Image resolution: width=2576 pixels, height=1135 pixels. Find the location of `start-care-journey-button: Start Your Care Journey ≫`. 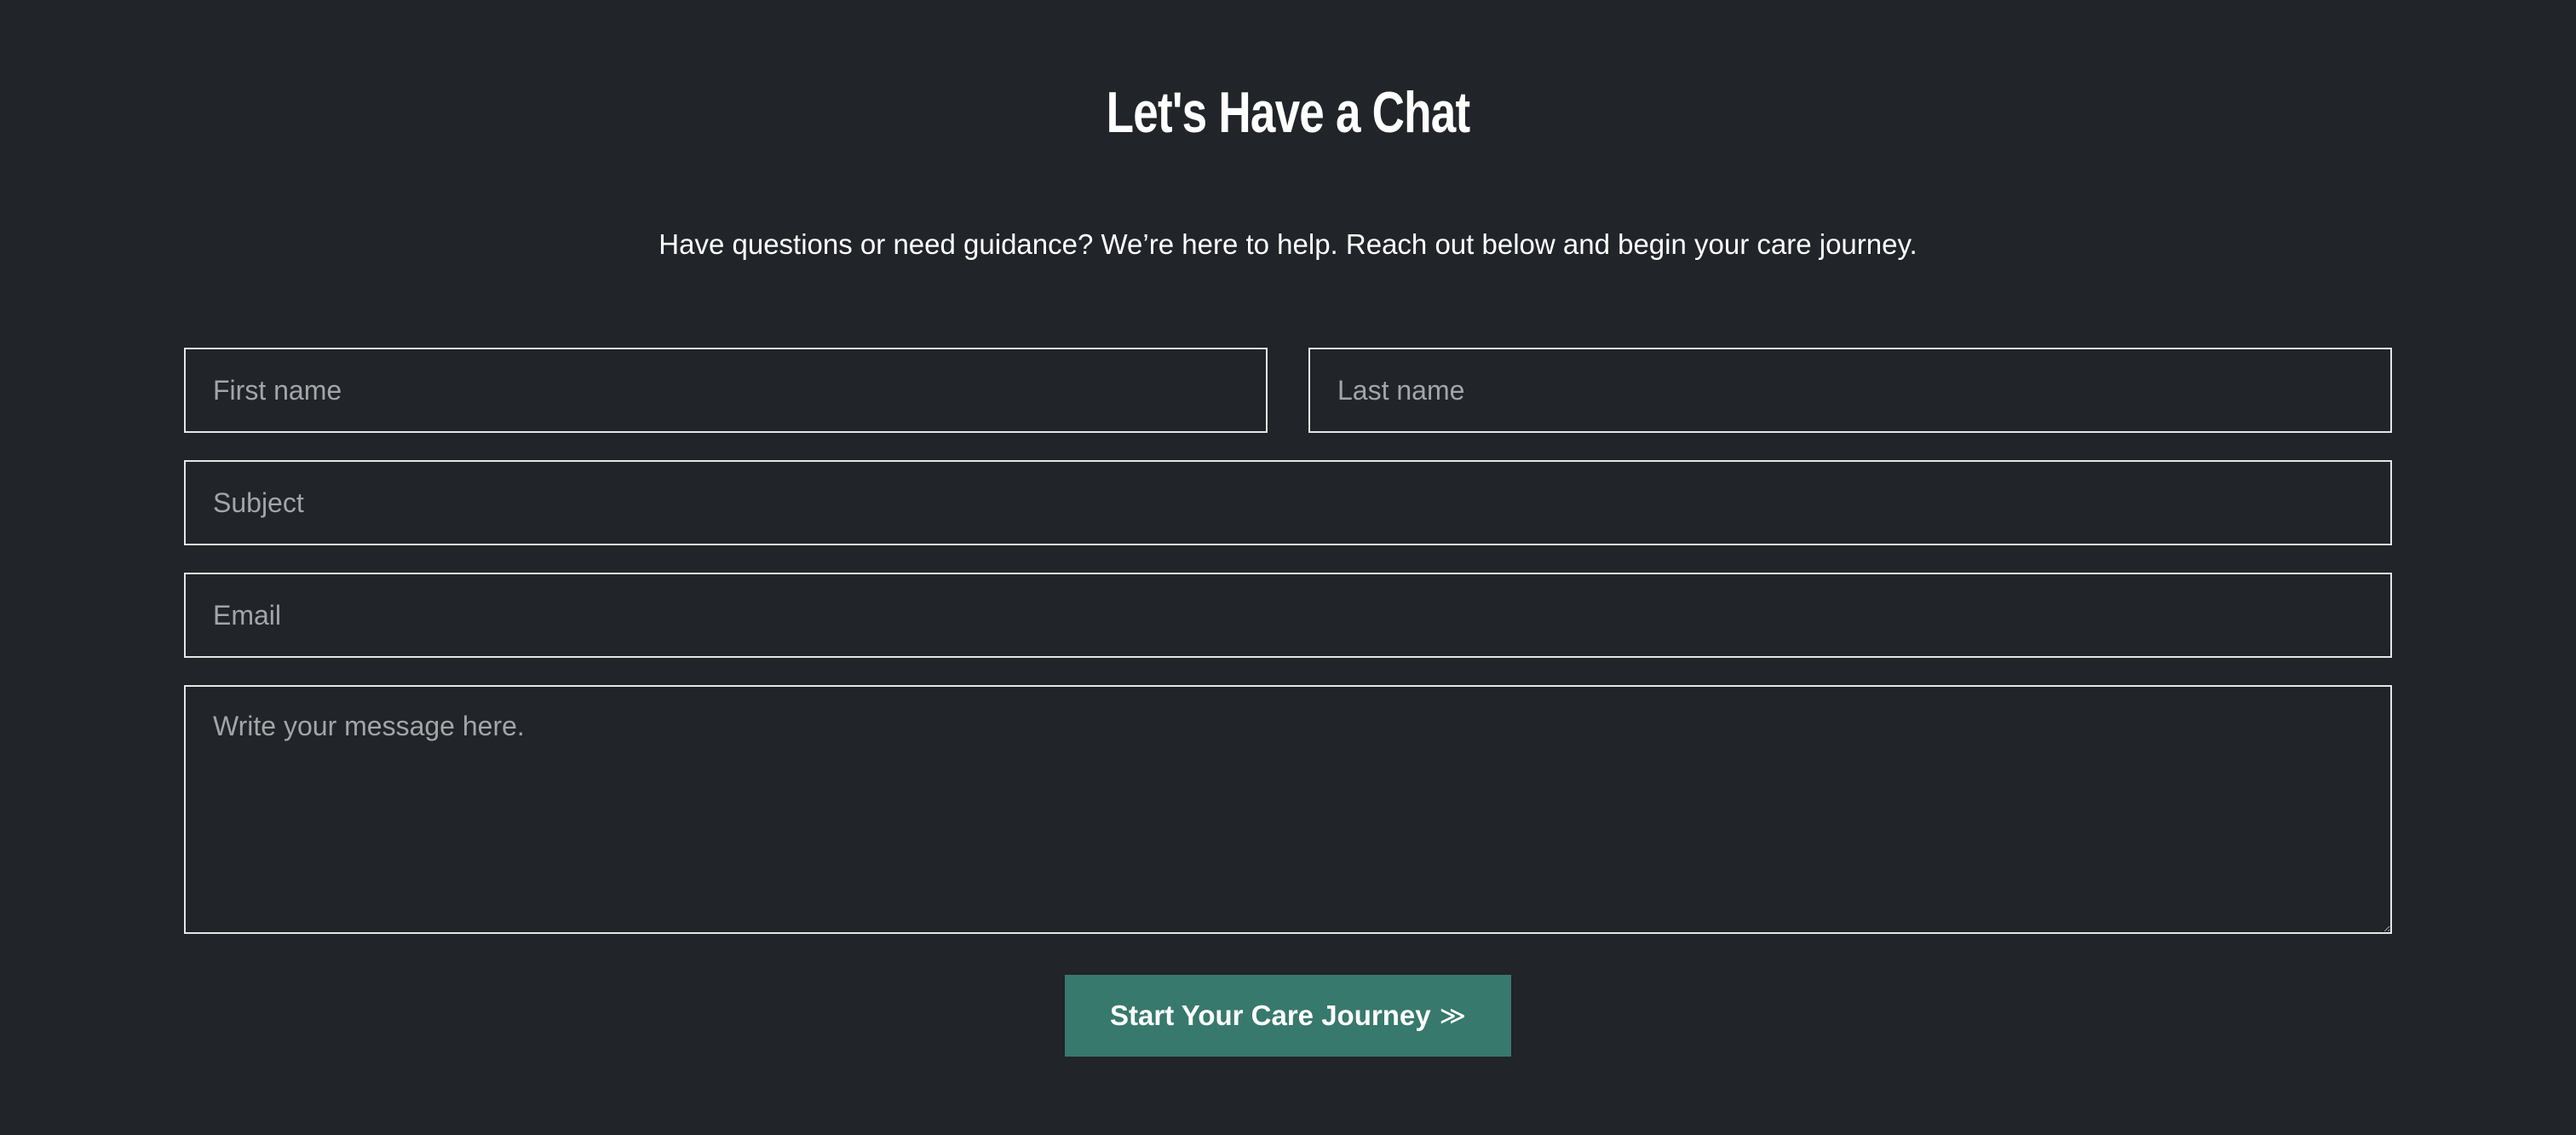

start-care-journey-button: Start Your Care Journey ≫ is located at coordinates (1288, 1016).